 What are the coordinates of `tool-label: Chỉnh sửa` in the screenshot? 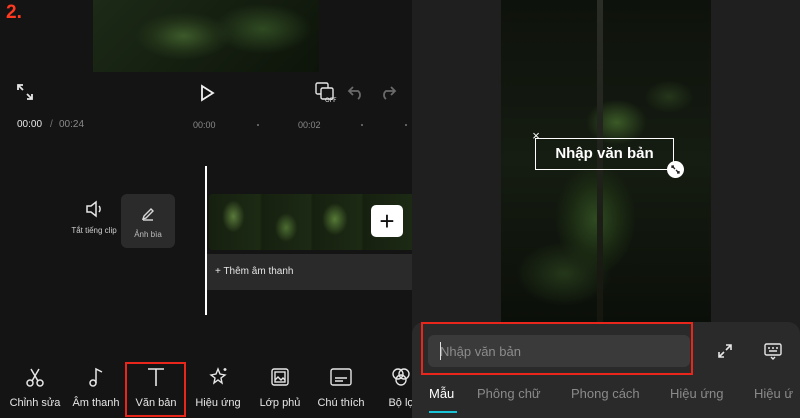 It's located at (35, 403).